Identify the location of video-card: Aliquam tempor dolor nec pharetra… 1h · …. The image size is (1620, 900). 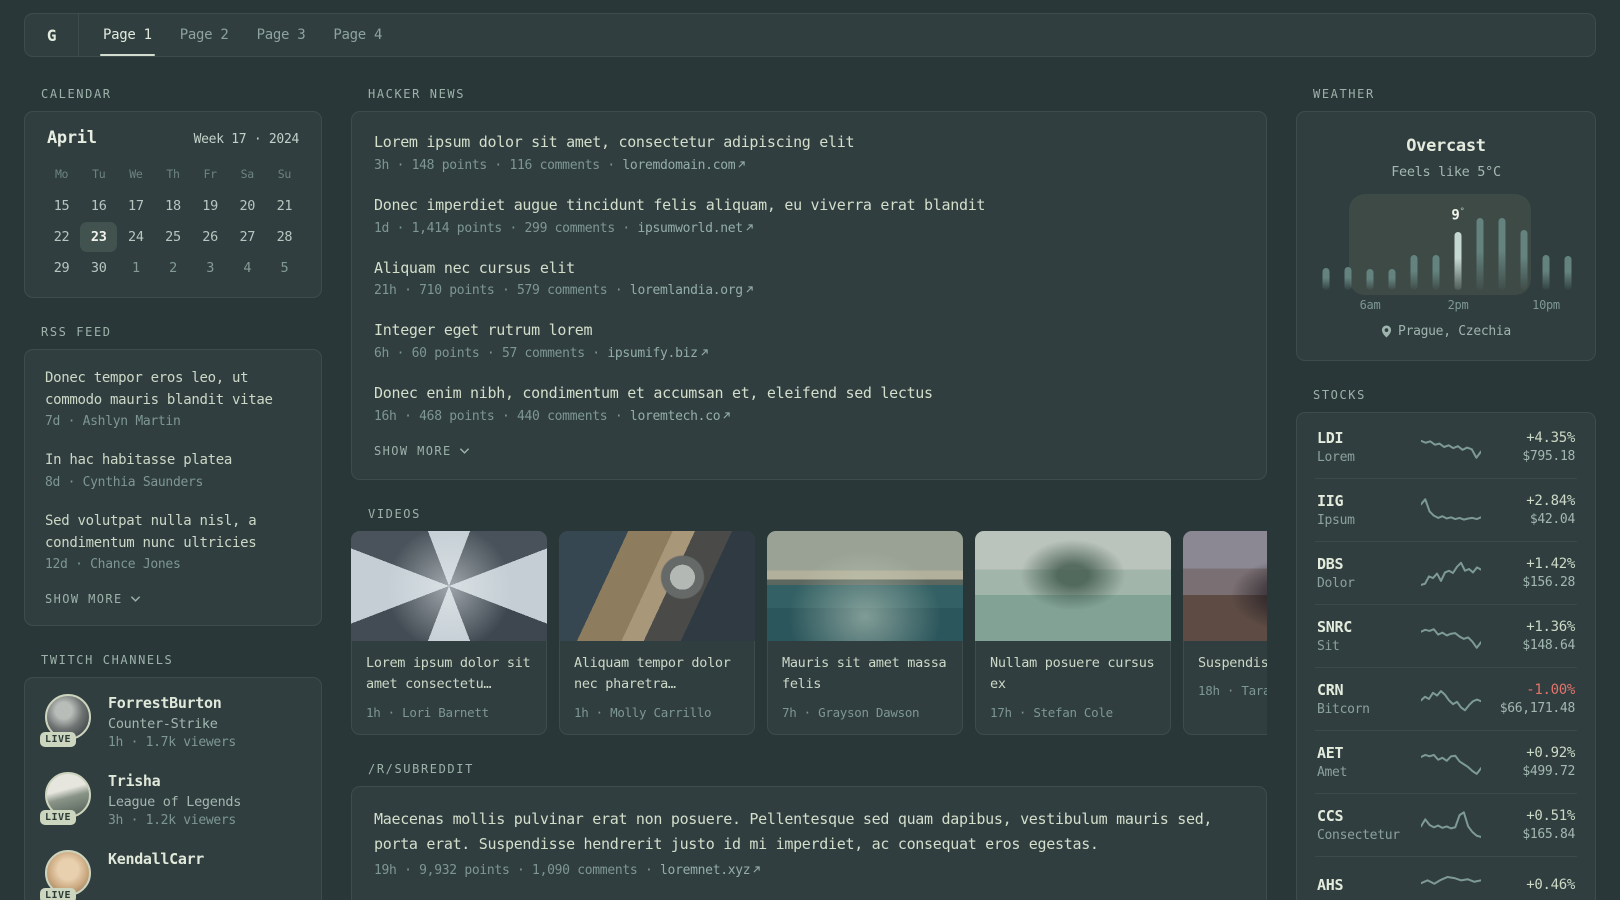
(657, 632).